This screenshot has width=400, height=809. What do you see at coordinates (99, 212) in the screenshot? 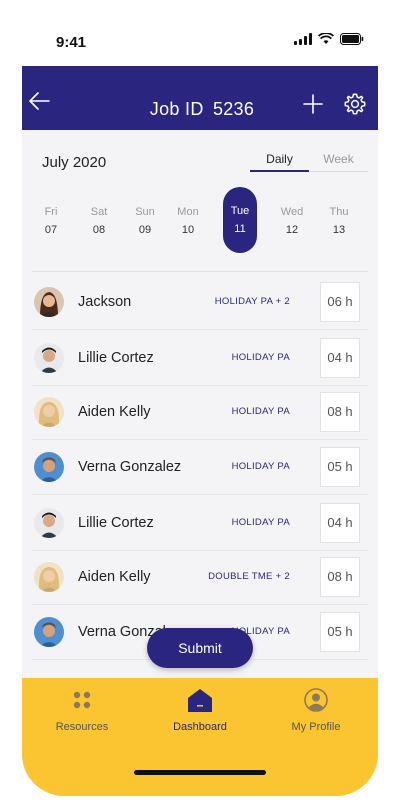
I see `day-name: Sat` at bounding box center [99, 212].